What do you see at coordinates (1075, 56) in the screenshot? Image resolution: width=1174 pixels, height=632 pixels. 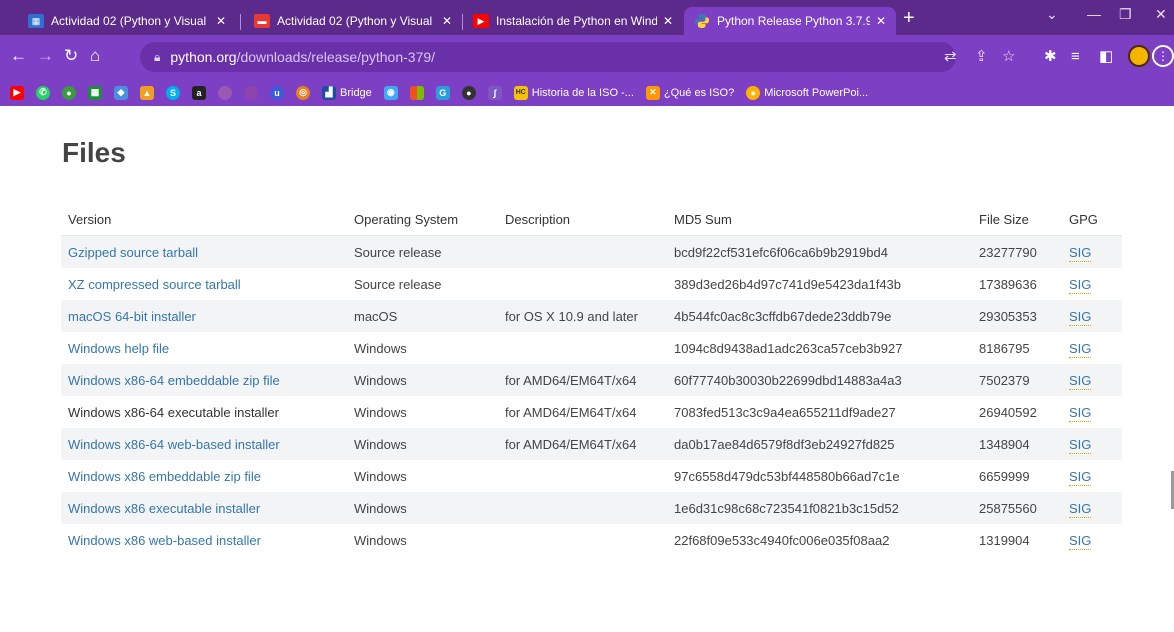 I see `reading-list-icon: ≡` at bounding box center [1075, 56].